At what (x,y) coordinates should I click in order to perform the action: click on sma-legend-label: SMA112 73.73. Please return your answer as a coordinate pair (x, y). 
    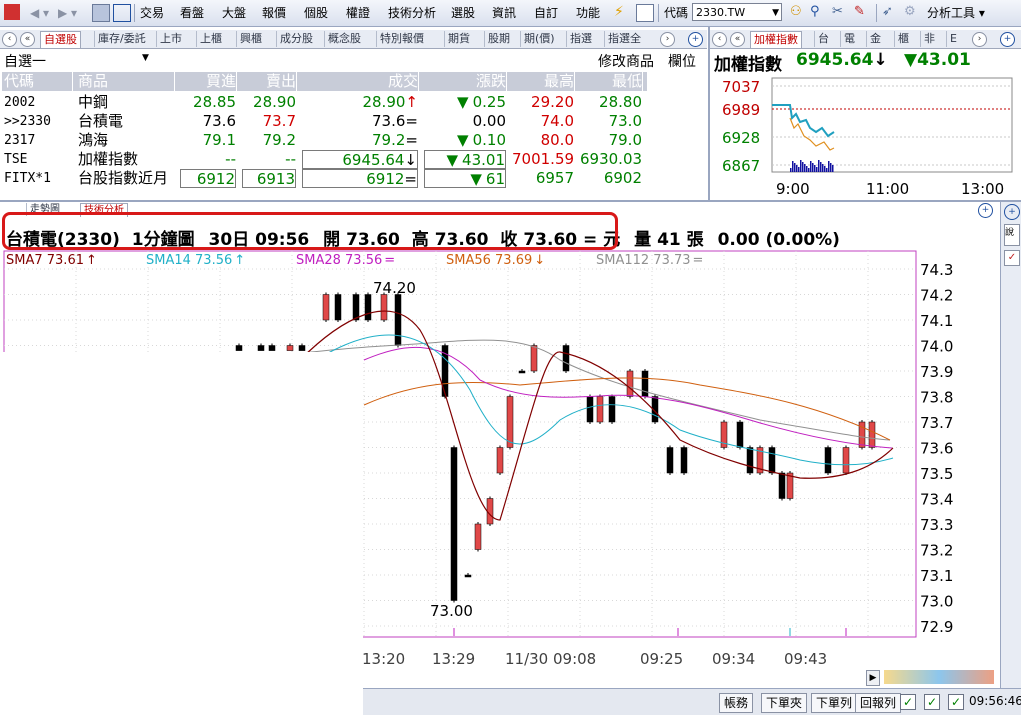
    Looking at the image, I should click on (643, 260).